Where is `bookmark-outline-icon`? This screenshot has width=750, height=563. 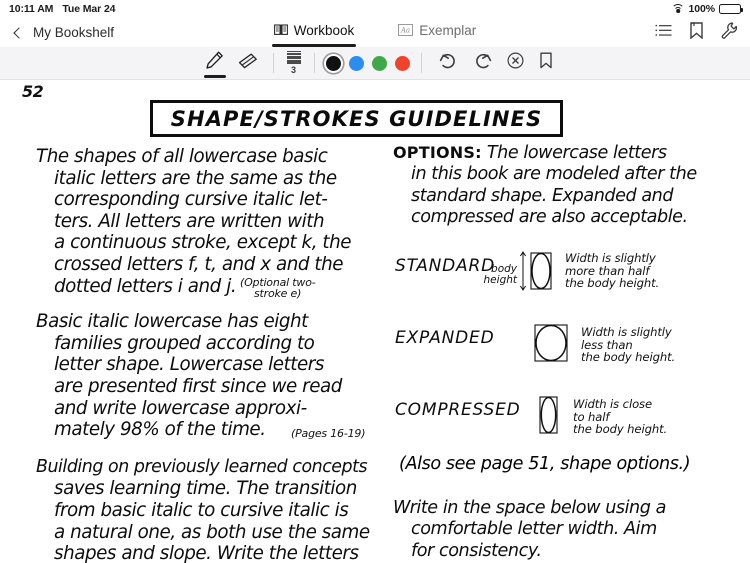 bookmark-outline-icon is located at coordinates (546, 63).